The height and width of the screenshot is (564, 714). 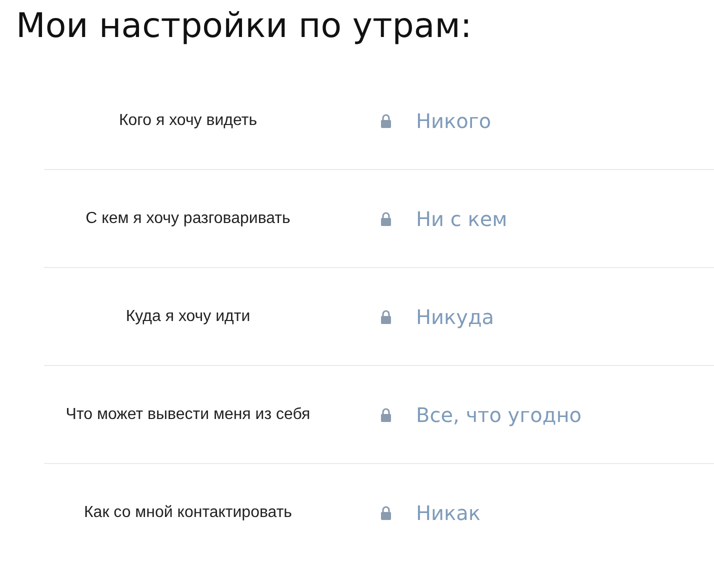 I want to click on setting-label: Как со мной контактировать, so click(x=188, y=513).